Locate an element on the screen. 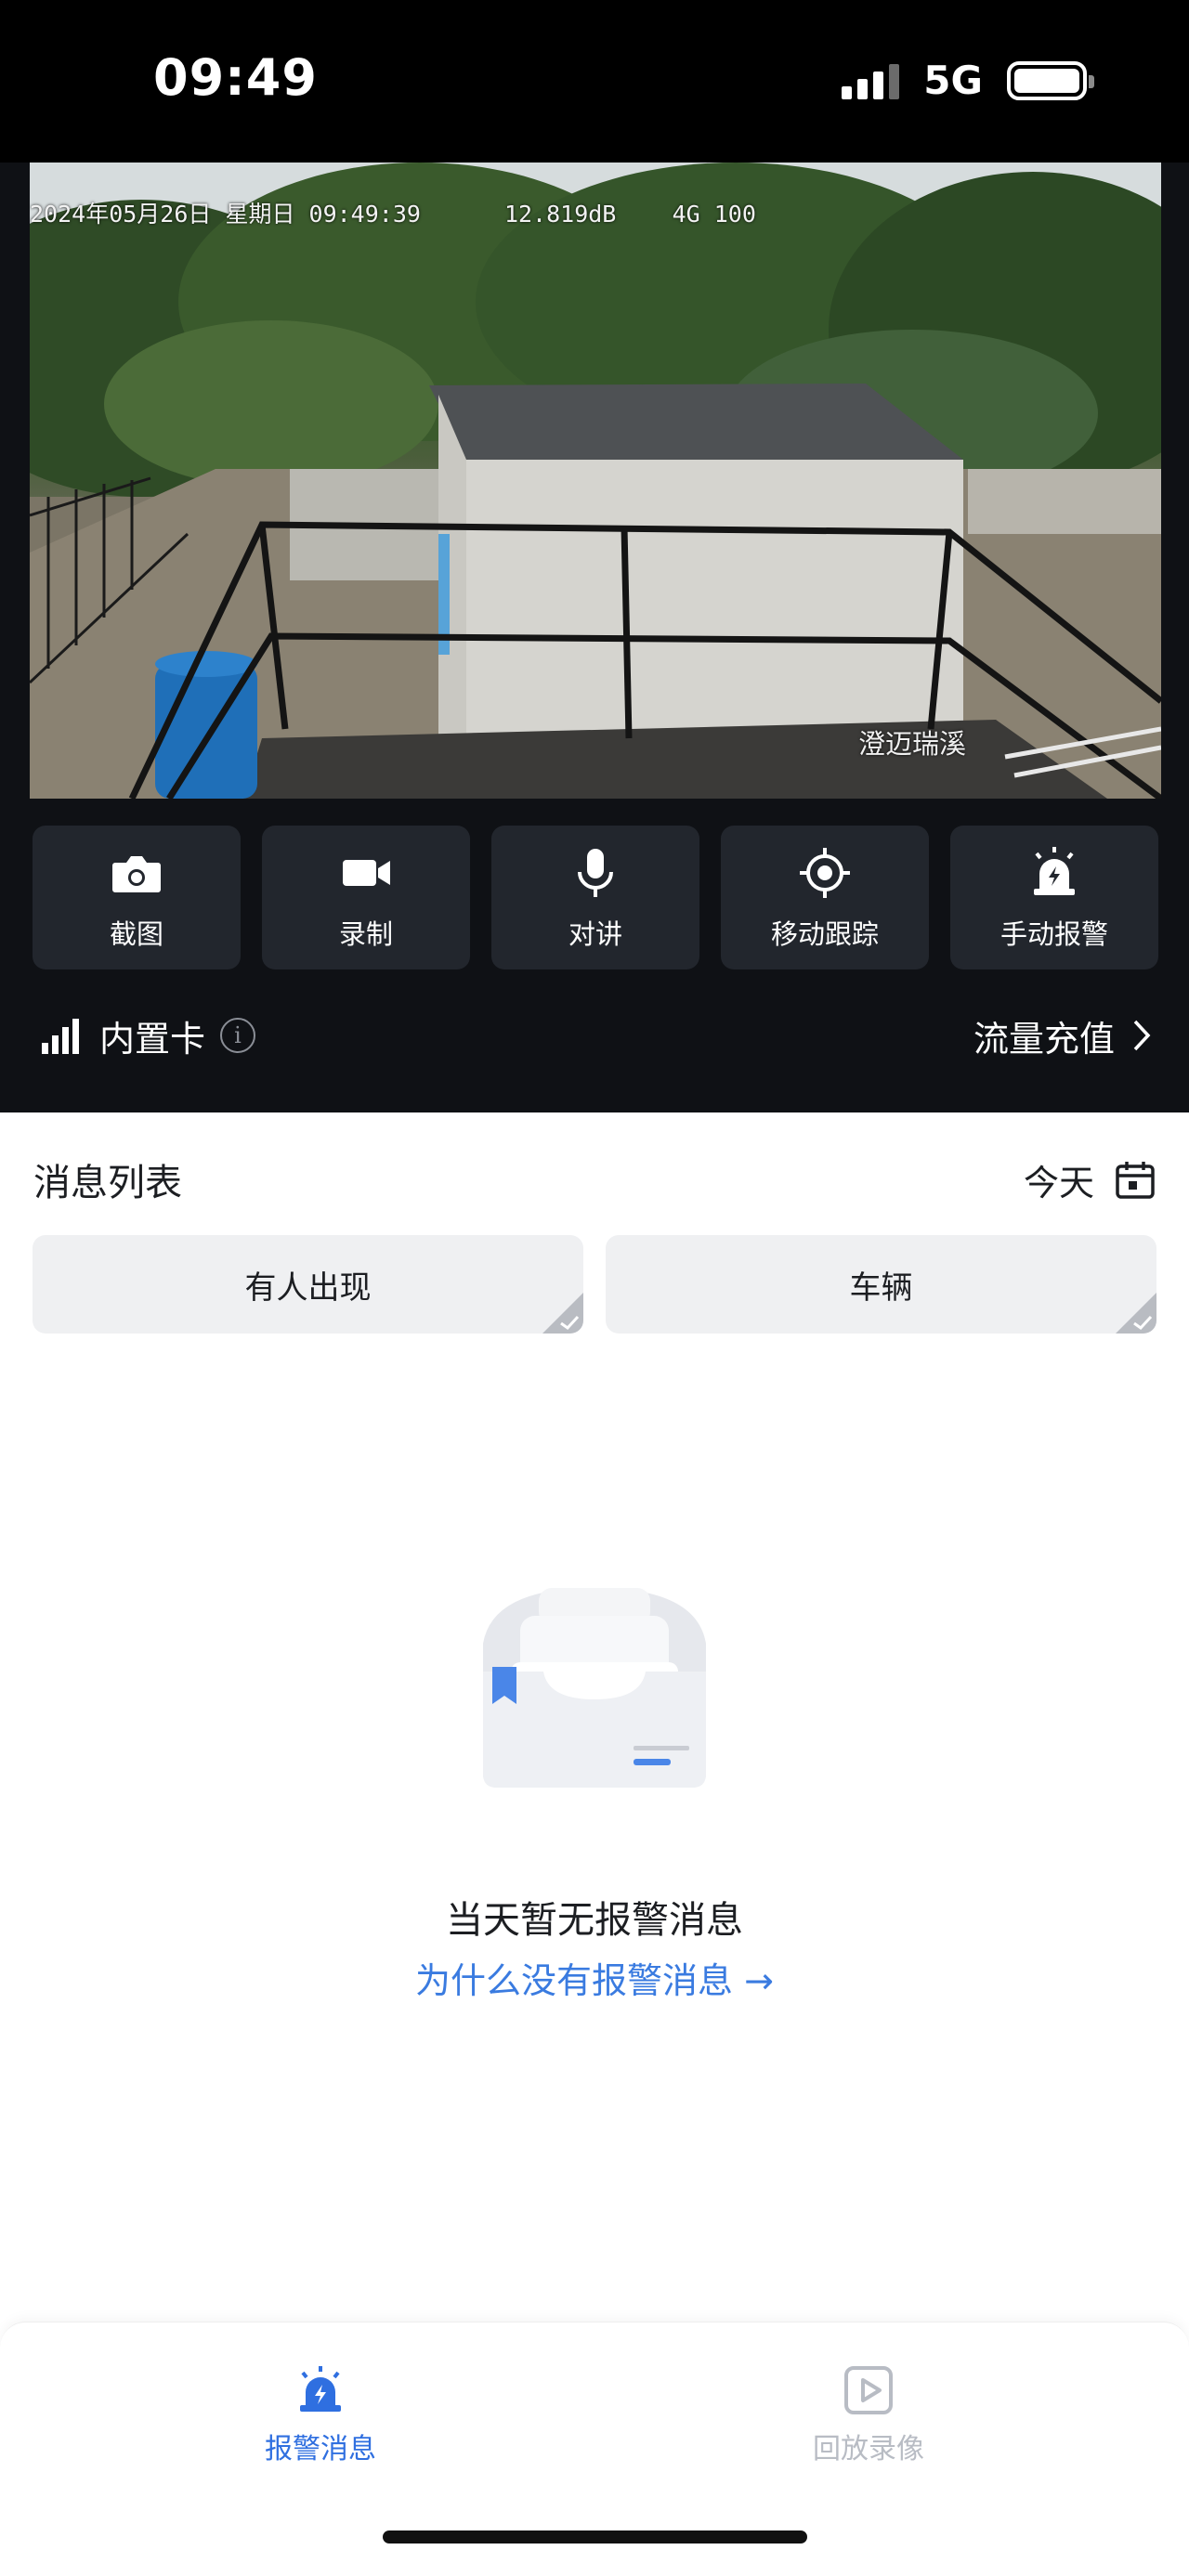 The image size is (1189, 2576). empty-state-message: 当天暂无报警消息 is located at coordinates (594, 1920).